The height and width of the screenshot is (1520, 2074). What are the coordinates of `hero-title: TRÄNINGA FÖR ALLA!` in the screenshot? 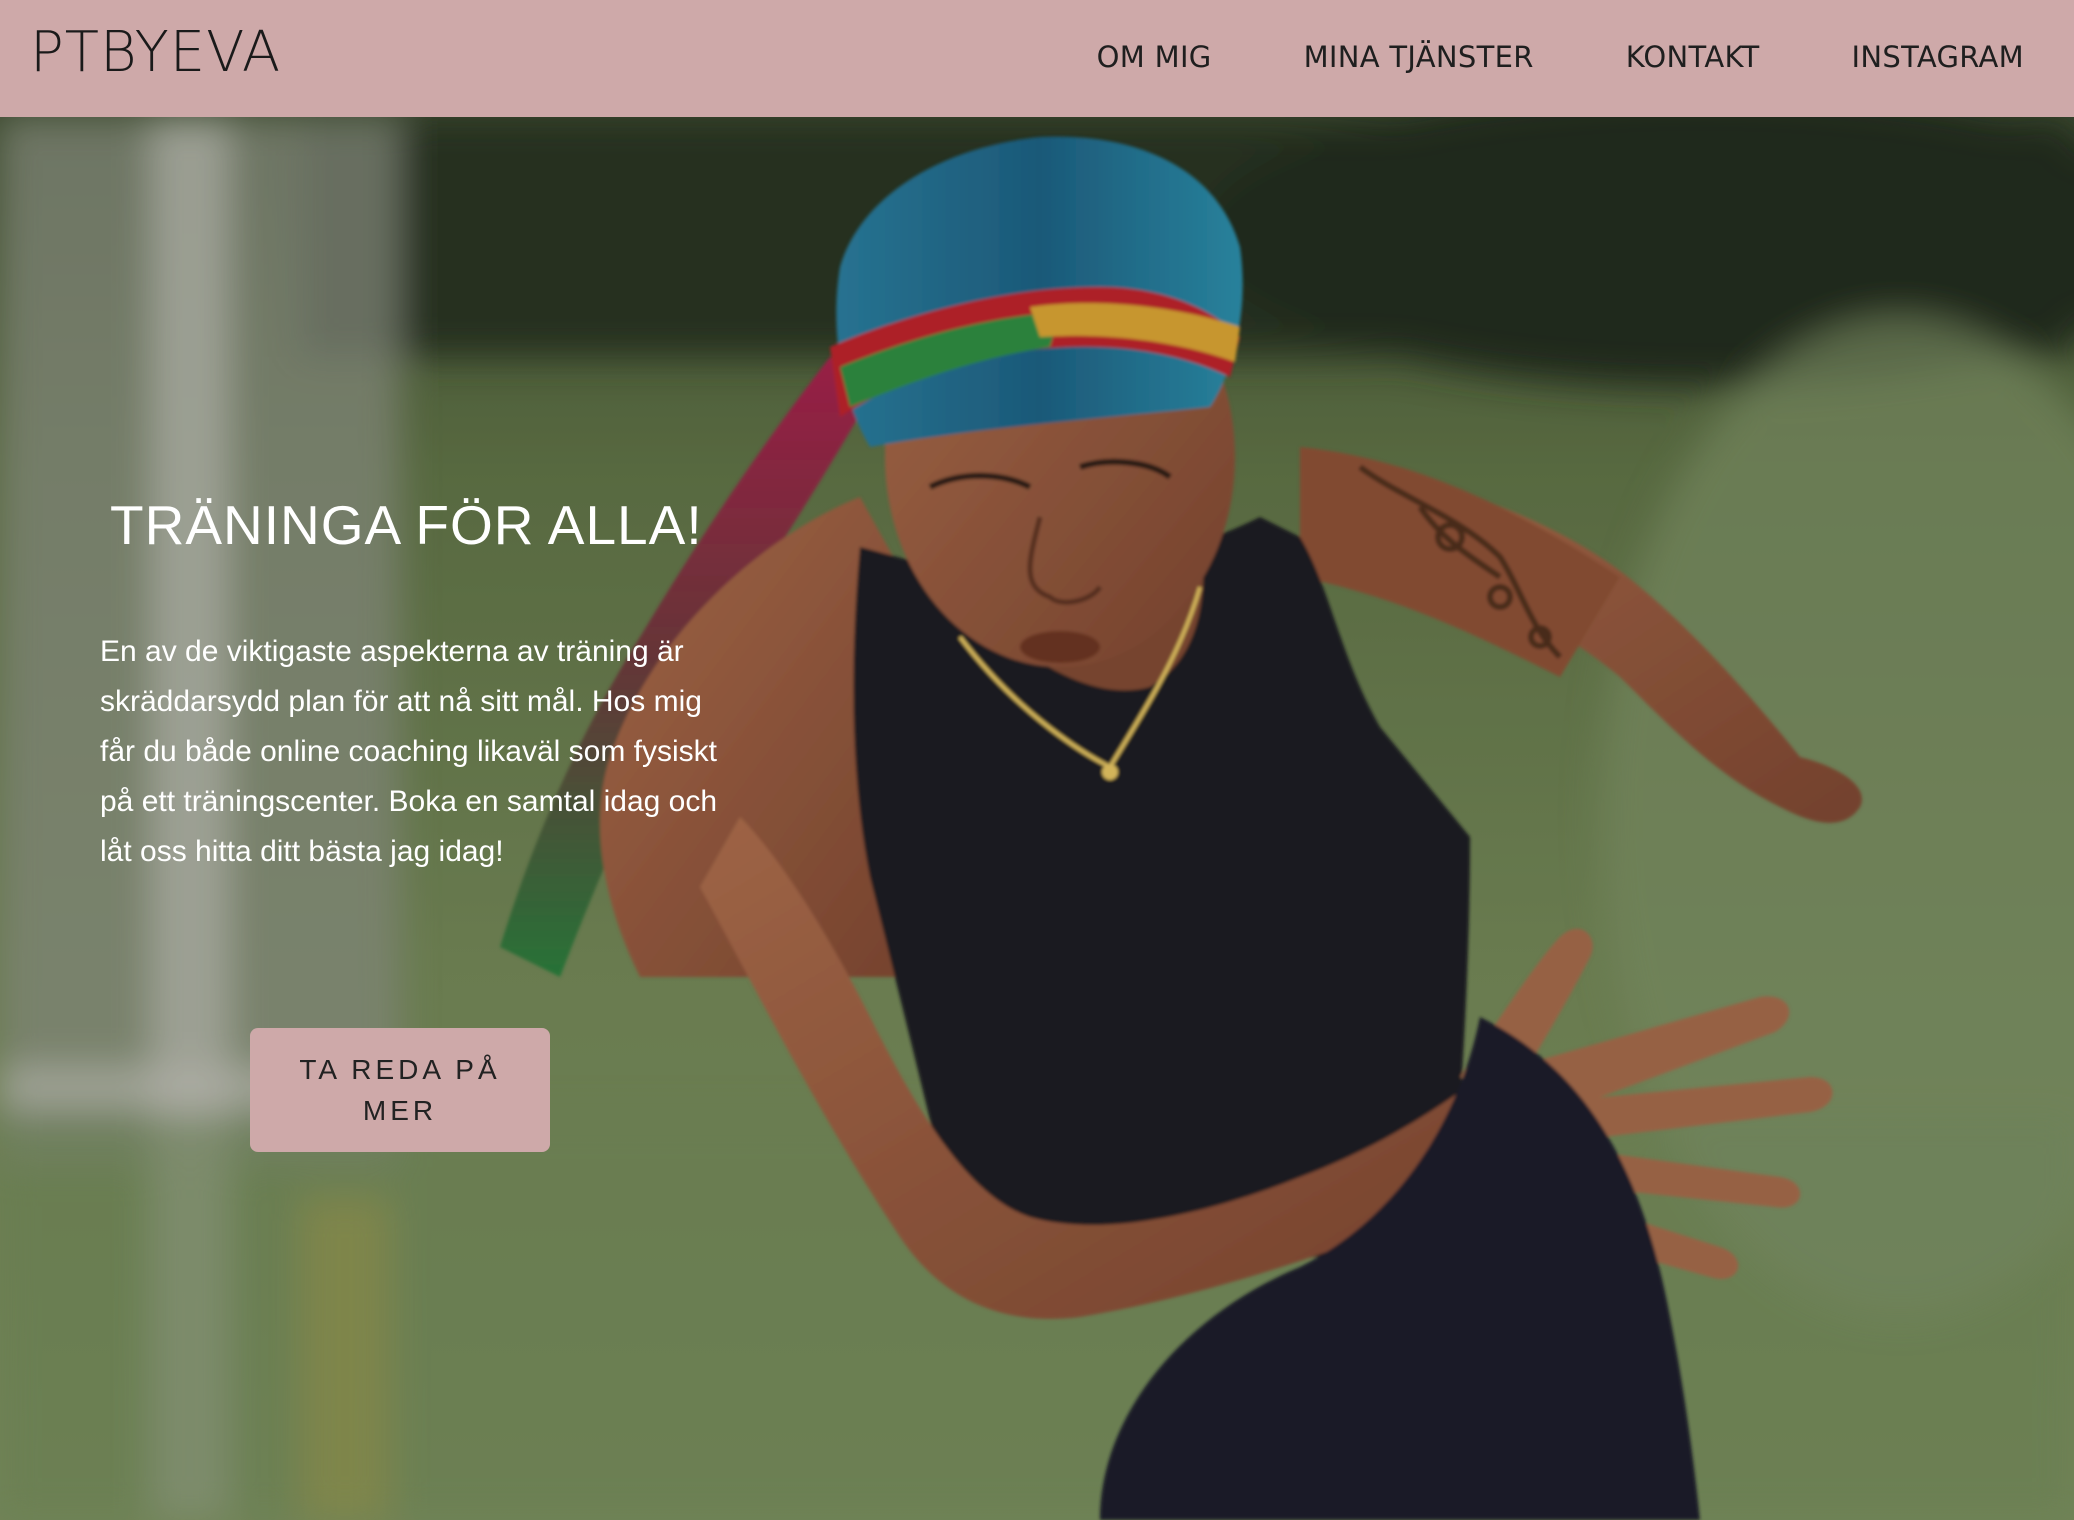 It's located at (406, 525).